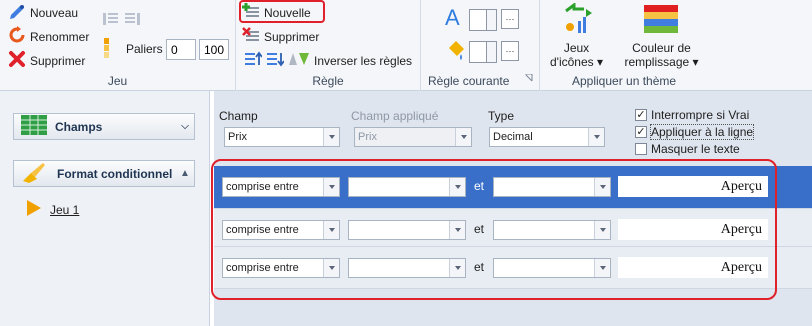 The image size is (812, 326). Describe the element at coordinates (661, 62) in the screenshot. I see `fill-theme-label-2: remplissage ▾` at that location.